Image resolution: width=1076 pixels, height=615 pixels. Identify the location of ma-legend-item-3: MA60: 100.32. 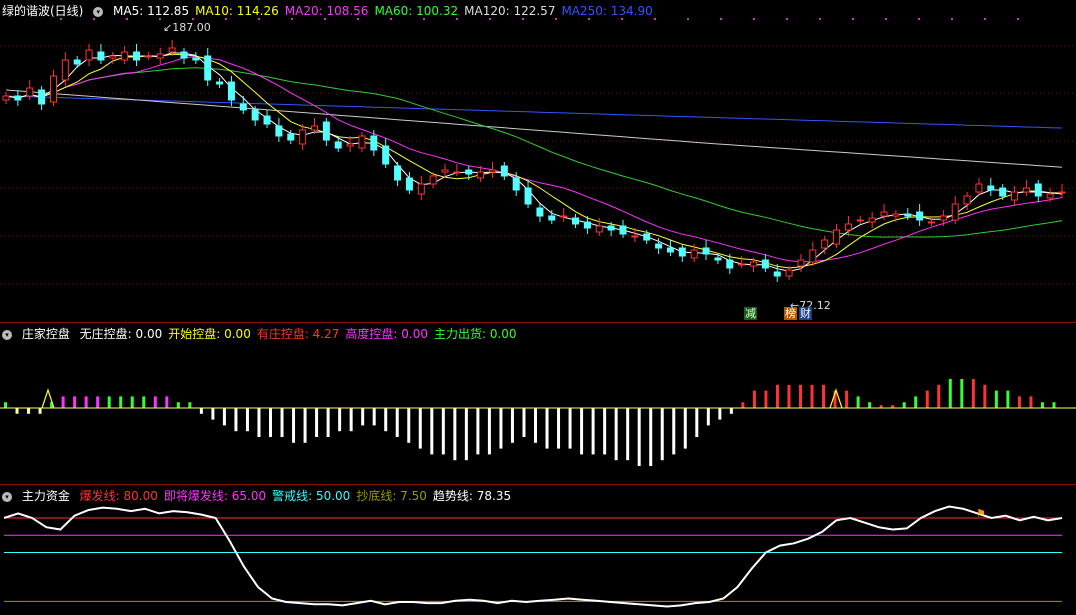
(416, 11).